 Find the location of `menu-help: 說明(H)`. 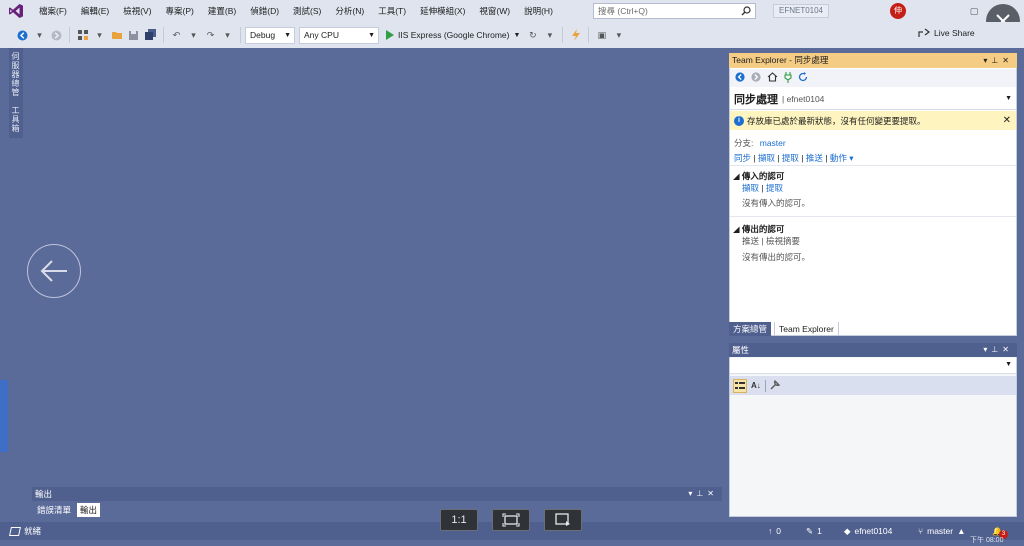

menu-help: 說明(H) is located at coordinates (538, 11).